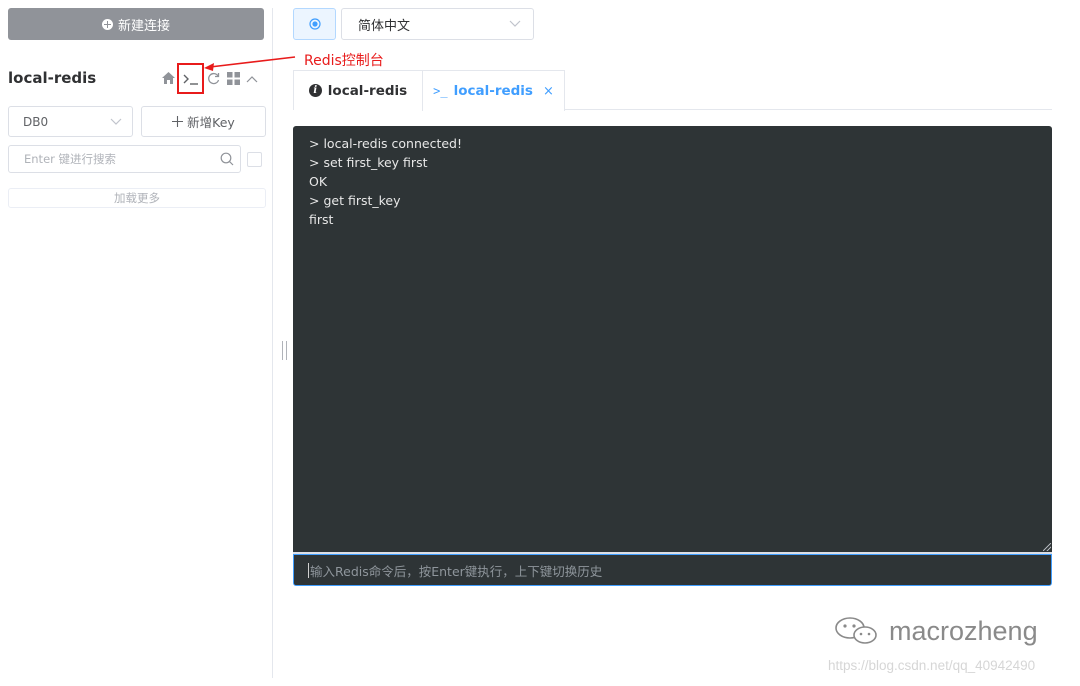 This screenshot has height=686, width=1080. I want to click on console-line: > local-redis connected!, so click(385, 143).